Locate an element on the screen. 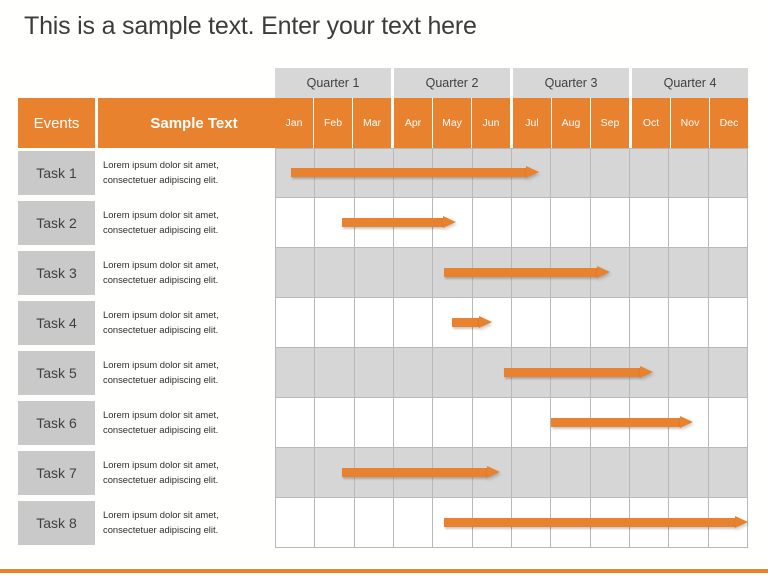 This screenshot has height=576, width=768. quarter-header-cell: Quarter 3 is located at coordinates (572, 83).